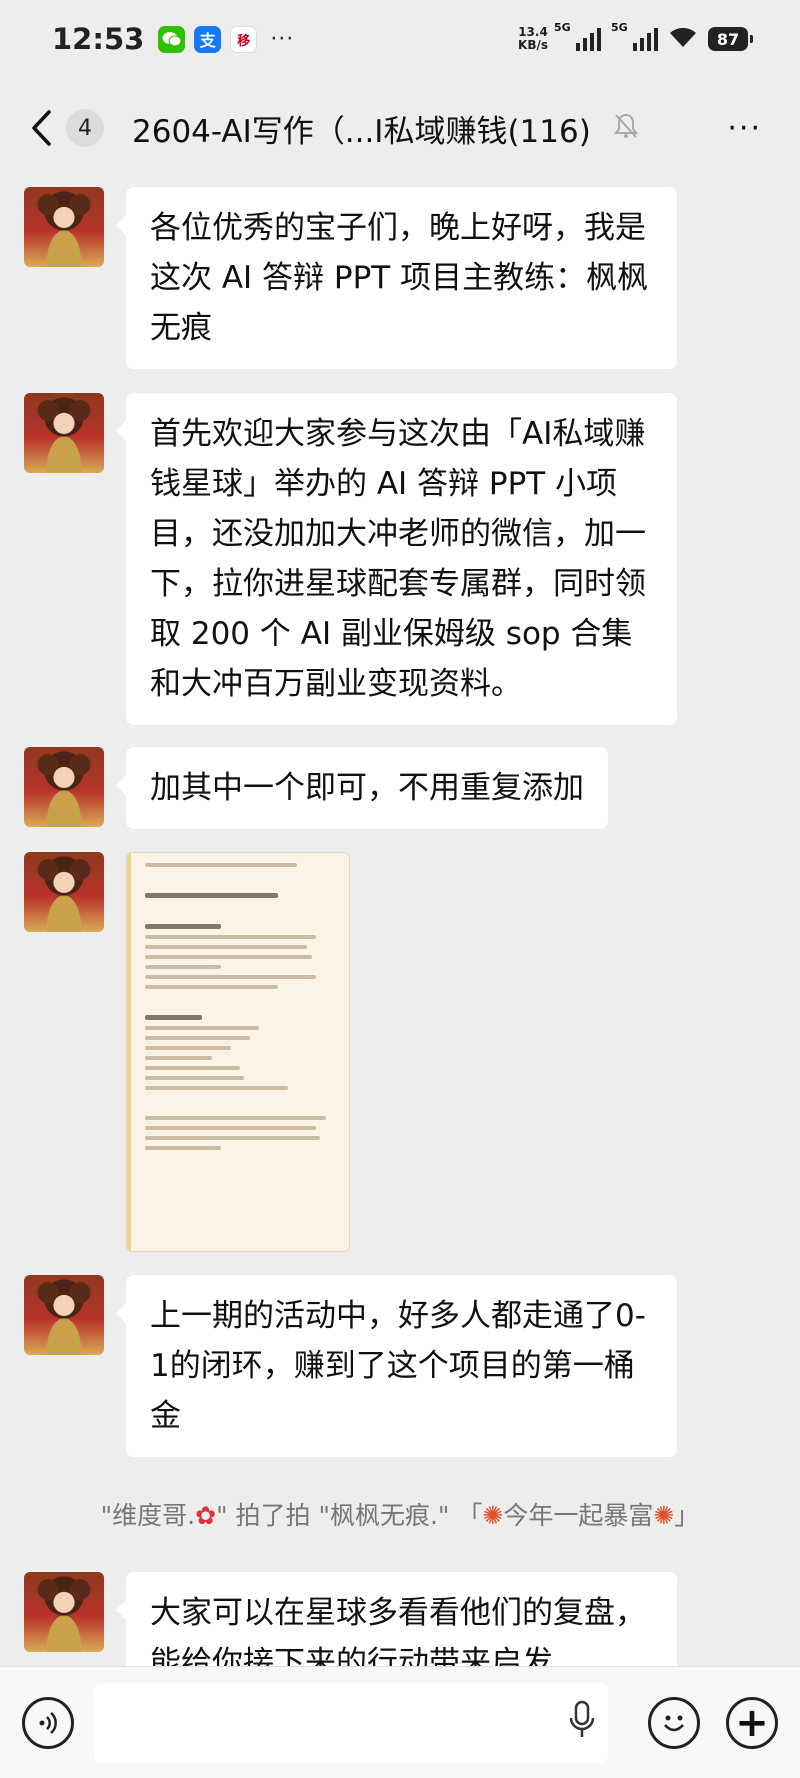 The height and width of the screenshot is (1778, 800). Describe the element at coordinates (282, 39) in the screenshot. I see `status-more-icon: ···` at that location.